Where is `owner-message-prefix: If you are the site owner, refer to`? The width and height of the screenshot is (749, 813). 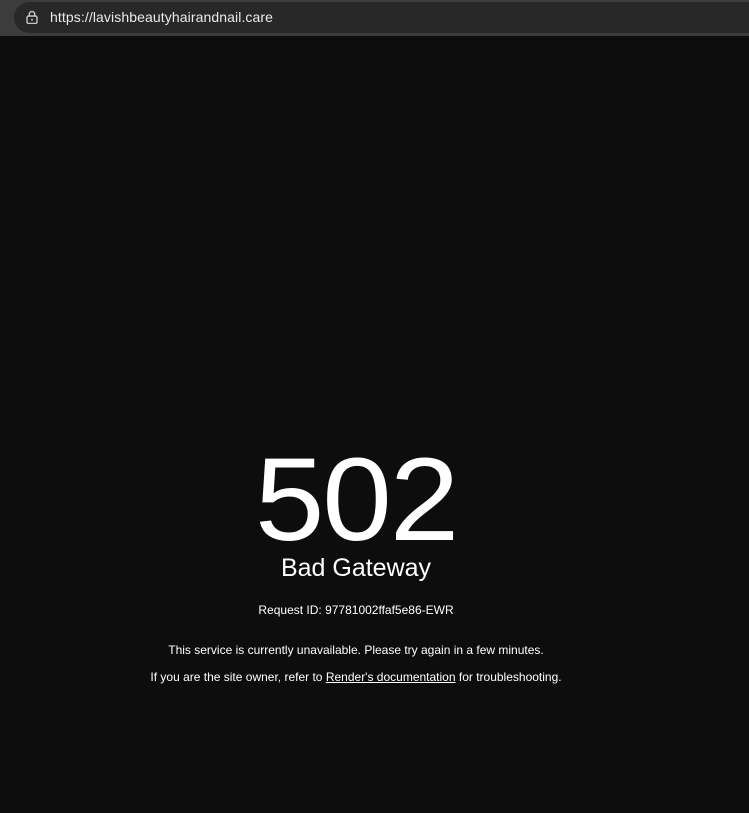 owner-message-prefix: If you are the site owner, refer to is located at coordinates (238, 677).